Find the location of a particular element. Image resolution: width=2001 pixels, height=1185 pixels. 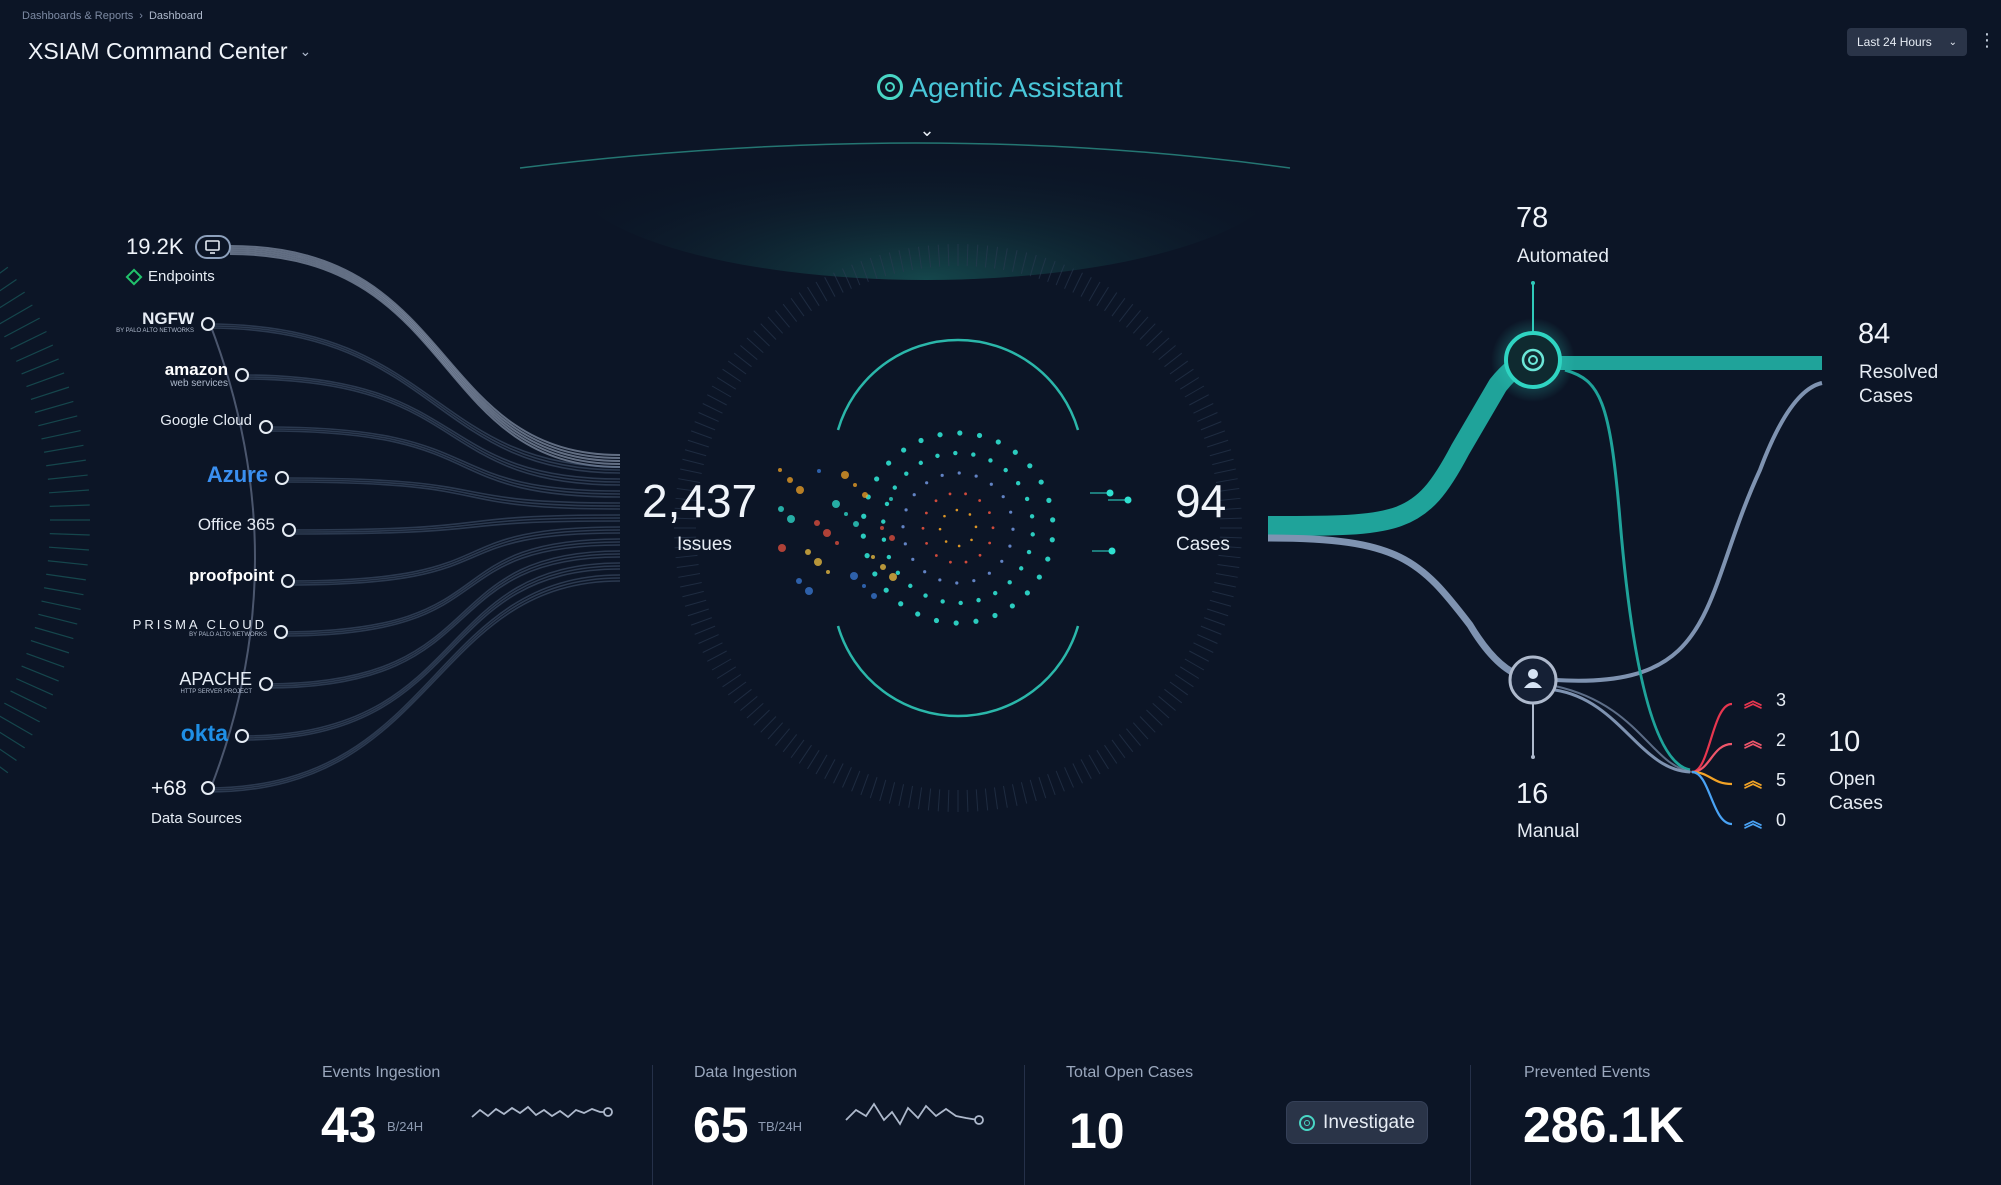

breadcrumb-parent: Dashboards & Reports is located at coordinates (77, 16).